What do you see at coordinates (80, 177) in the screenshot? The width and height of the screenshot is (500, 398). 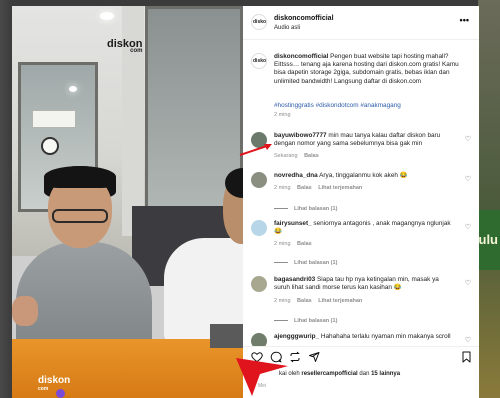 I see `media-person-hair` at bounding box center [80, 177].